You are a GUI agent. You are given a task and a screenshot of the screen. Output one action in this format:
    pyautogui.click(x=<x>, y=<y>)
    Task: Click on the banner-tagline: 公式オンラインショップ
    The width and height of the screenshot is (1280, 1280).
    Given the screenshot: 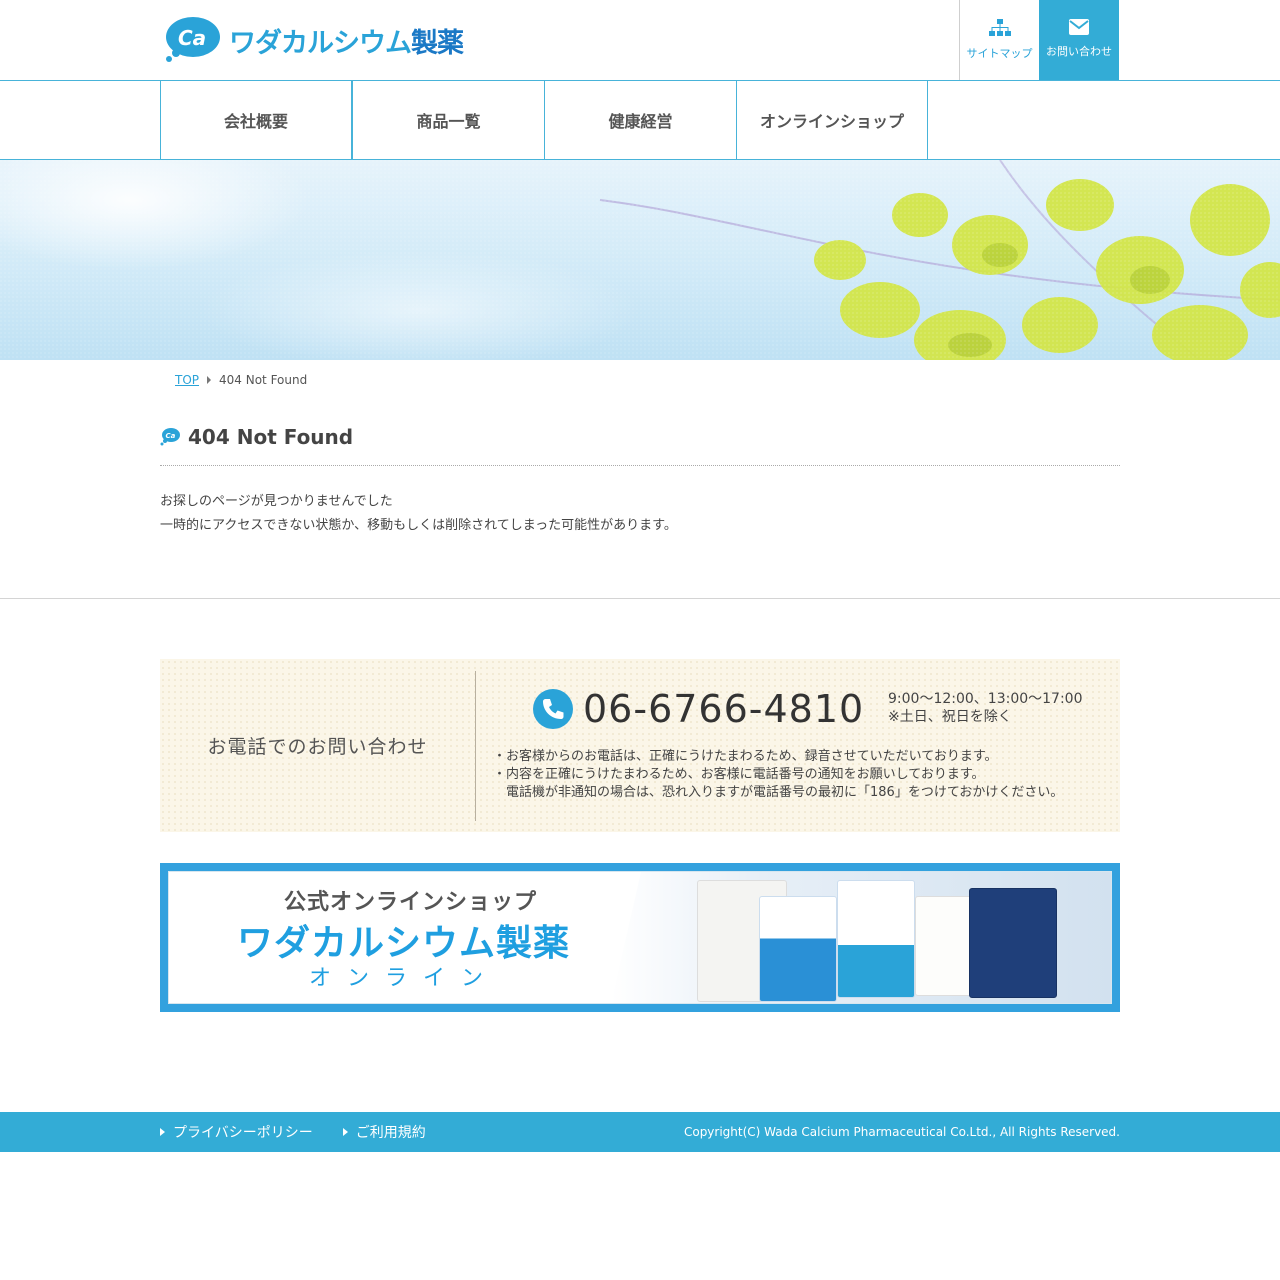 What is the action you would take?
    pyautogui.click(x=411, y=902)
    